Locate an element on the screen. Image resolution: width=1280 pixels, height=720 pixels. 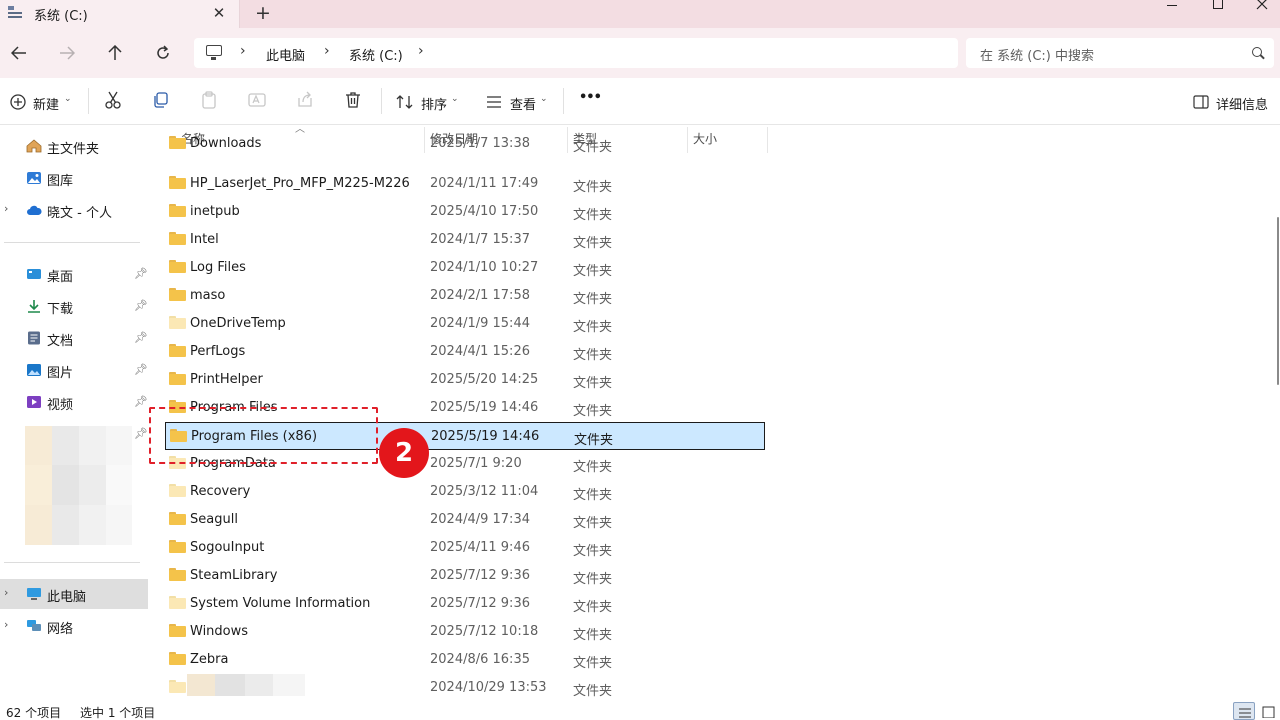
new-tab-button: + is located at coordinates (263, 13).